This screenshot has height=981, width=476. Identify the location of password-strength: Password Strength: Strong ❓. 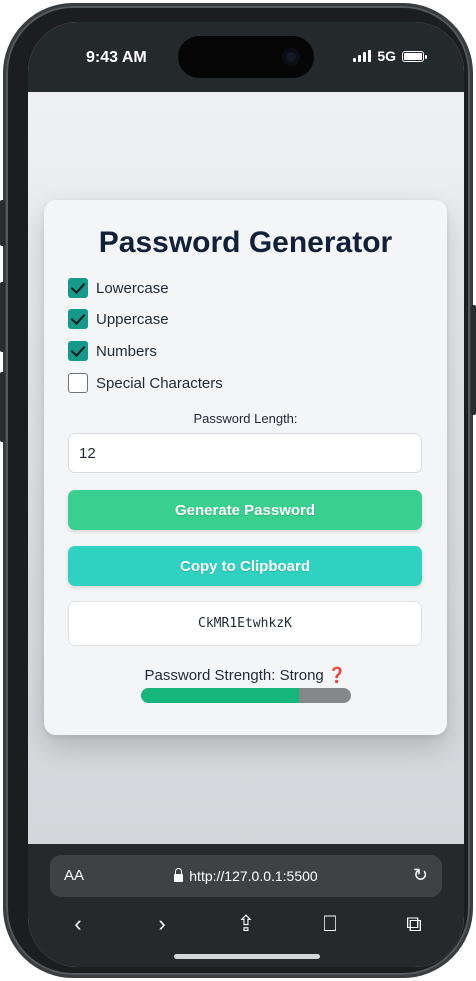
(245, 675).